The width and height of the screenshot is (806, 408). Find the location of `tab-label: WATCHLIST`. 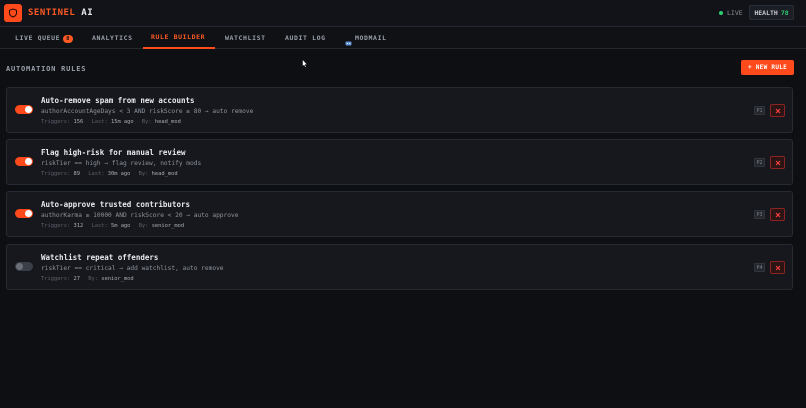

tab-label: WATCHLIST is located at coordinates (245, 38).